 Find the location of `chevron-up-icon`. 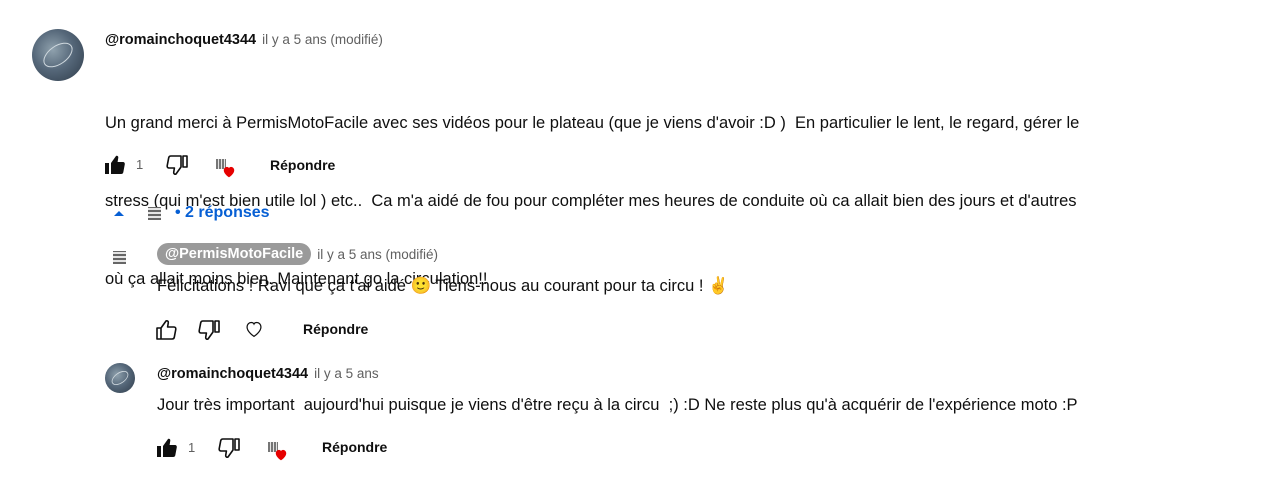

chevron-up-icon is located at coordinates (119, 213).